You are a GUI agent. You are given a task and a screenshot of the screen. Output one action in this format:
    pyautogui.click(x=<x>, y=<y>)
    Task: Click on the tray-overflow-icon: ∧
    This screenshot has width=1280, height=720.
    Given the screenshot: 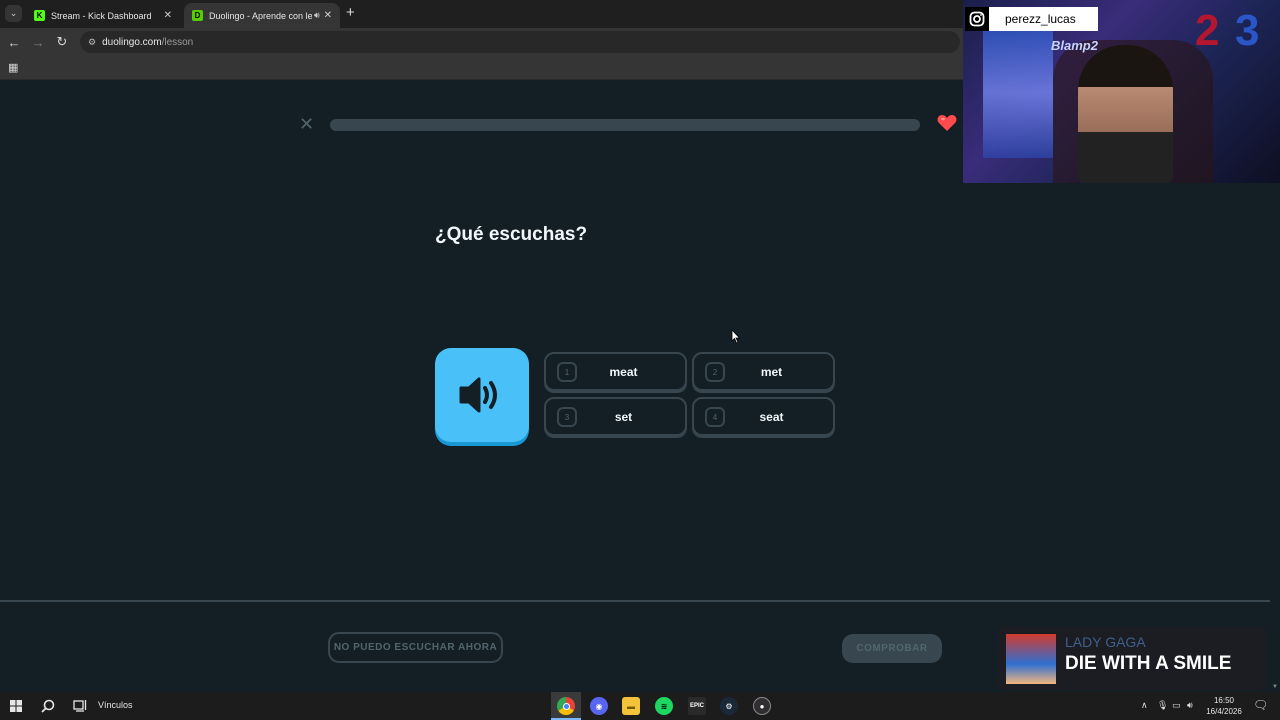 What is the action you would take?
    pyautogui.click(x=1144, y=705)
    